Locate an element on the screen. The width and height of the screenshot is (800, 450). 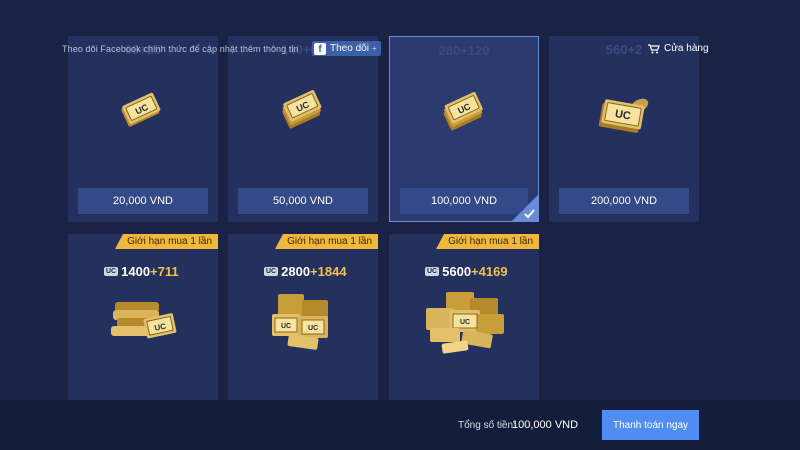
price-button: 200,000 VND is located at coordinates (624, 201).